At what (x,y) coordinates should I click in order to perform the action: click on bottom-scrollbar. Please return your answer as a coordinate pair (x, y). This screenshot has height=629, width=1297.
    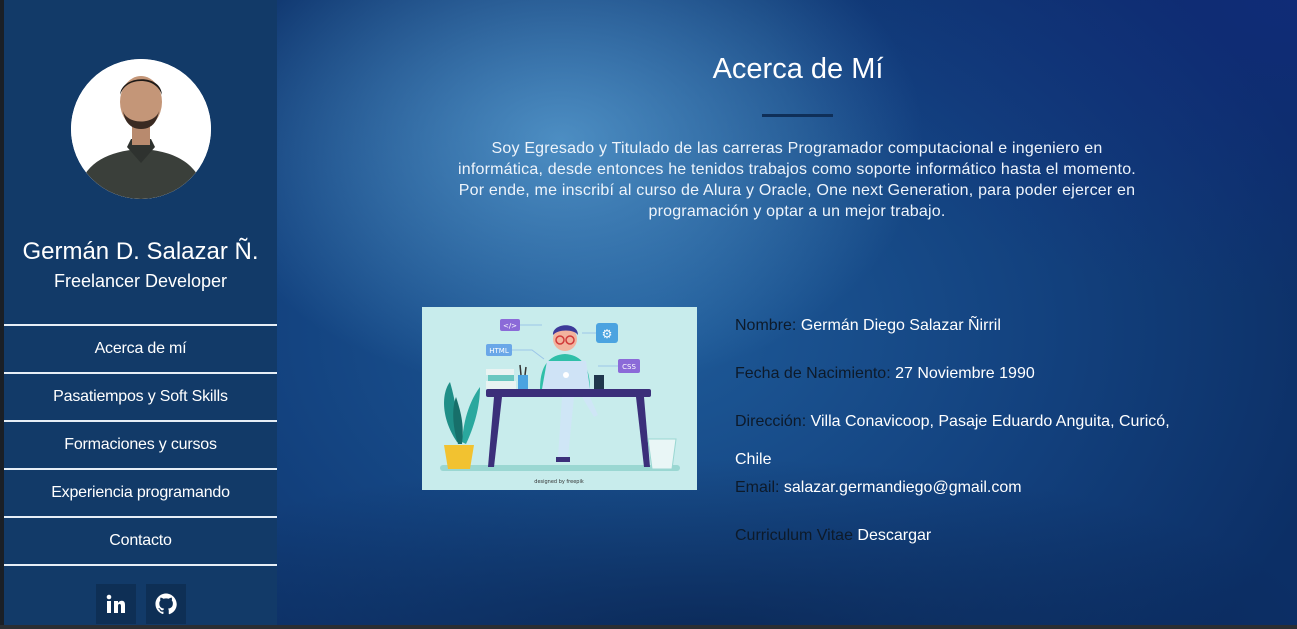
    Looking at the image, I should click on (648, 627).